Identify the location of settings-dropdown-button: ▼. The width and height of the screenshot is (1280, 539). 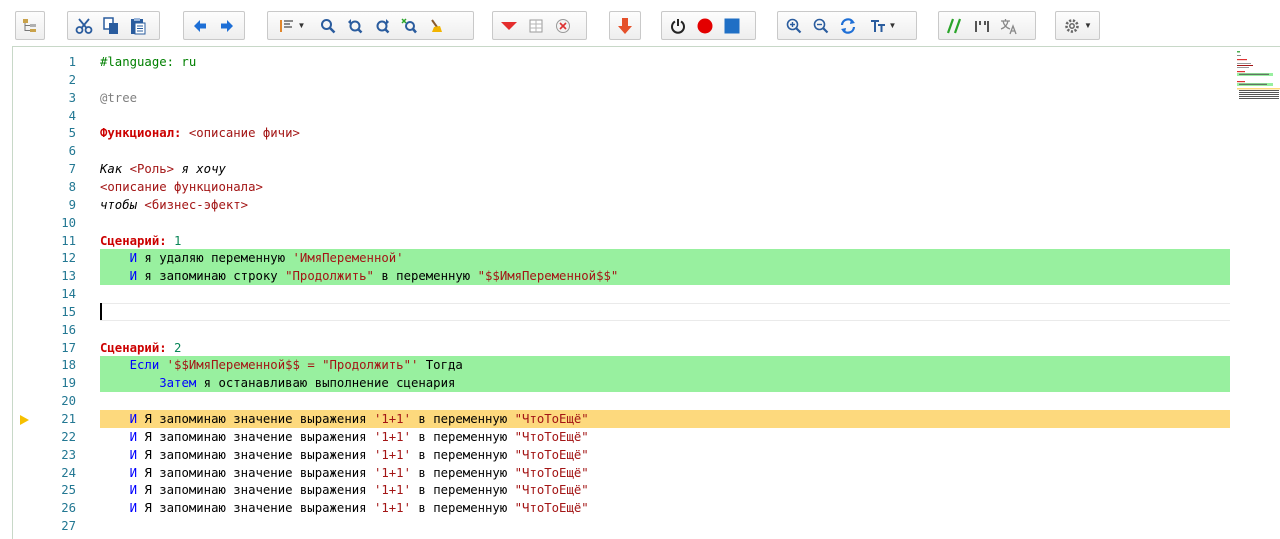
(1077, 25).